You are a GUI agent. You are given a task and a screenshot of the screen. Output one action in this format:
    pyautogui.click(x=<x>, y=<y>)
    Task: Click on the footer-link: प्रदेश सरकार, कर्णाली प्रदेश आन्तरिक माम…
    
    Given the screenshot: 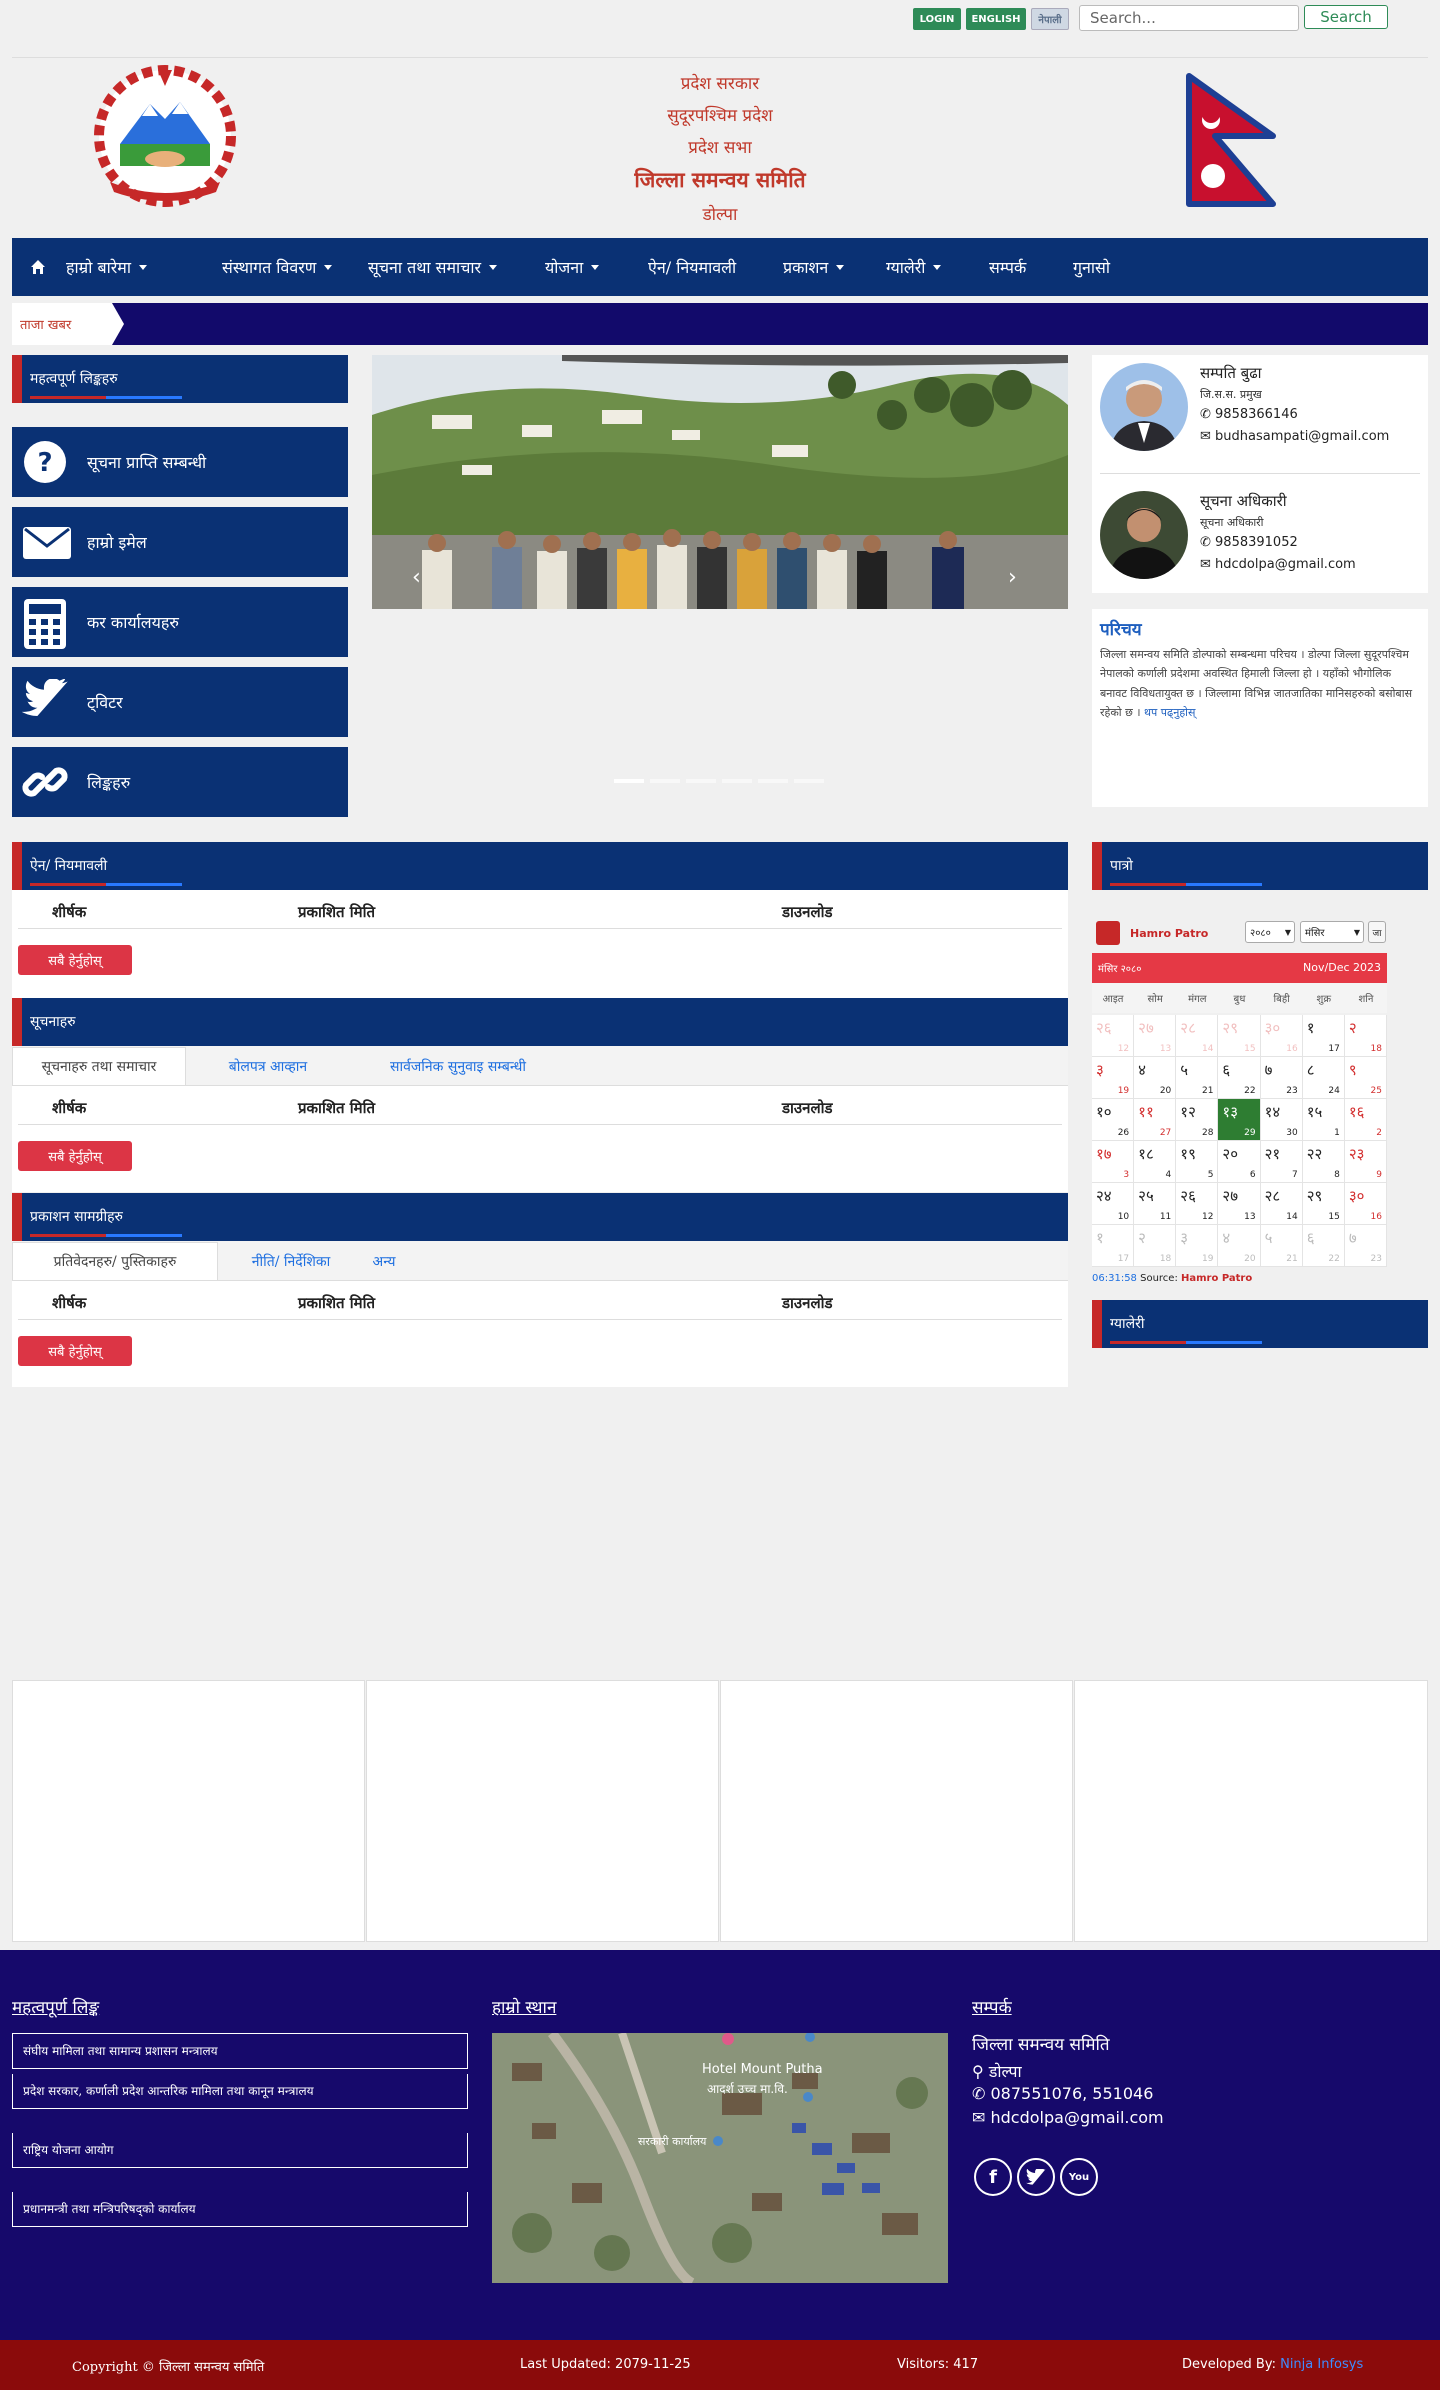 What is the action you would take?
    pyautogui.click(x=240, y=2091)
    